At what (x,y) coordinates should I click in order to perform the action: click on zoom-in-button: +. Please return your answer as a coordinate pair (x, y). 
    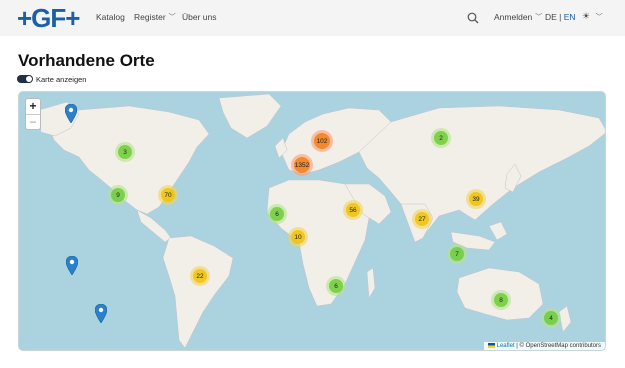
    Looking at the image, I should click on (33, 106).